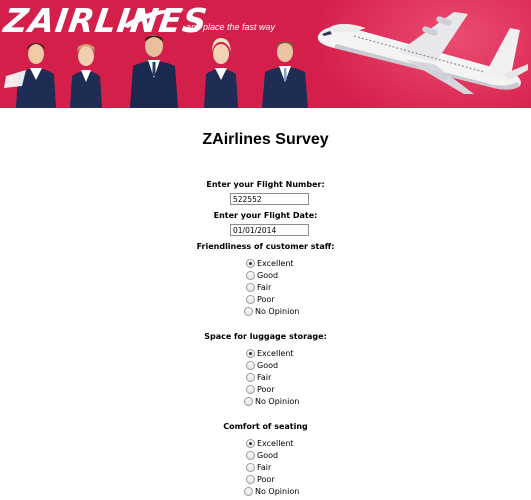  Describe the element at coordinates (262, 365) in the screenshot. I see `luggage-option-good: Good` at that location.